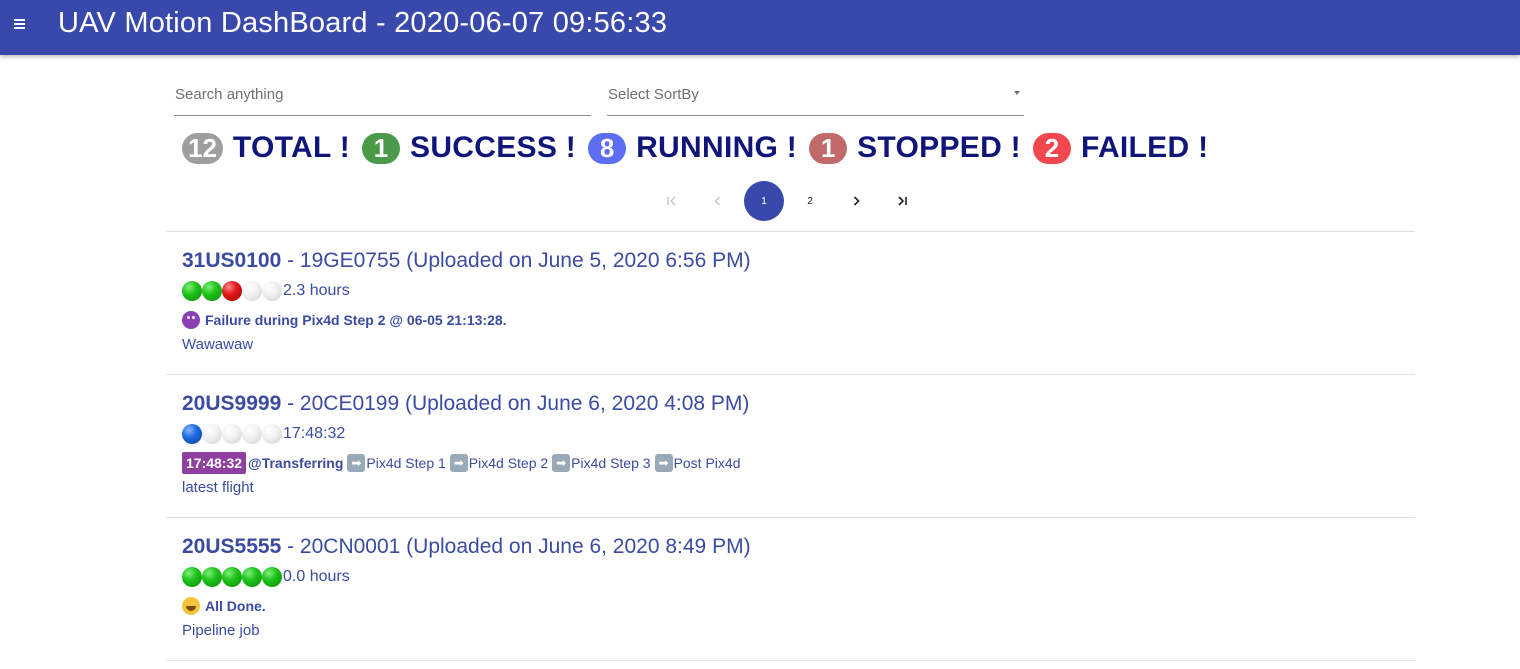  I want to click on pagination: 1 2, so click(790, 201).